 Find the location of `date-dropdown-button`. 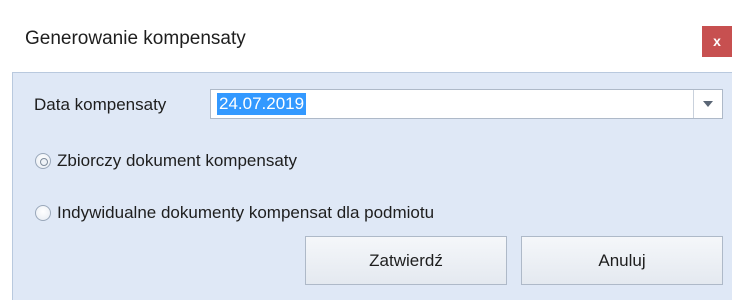

date-dropdown-button is located at coordinates (707, 104).